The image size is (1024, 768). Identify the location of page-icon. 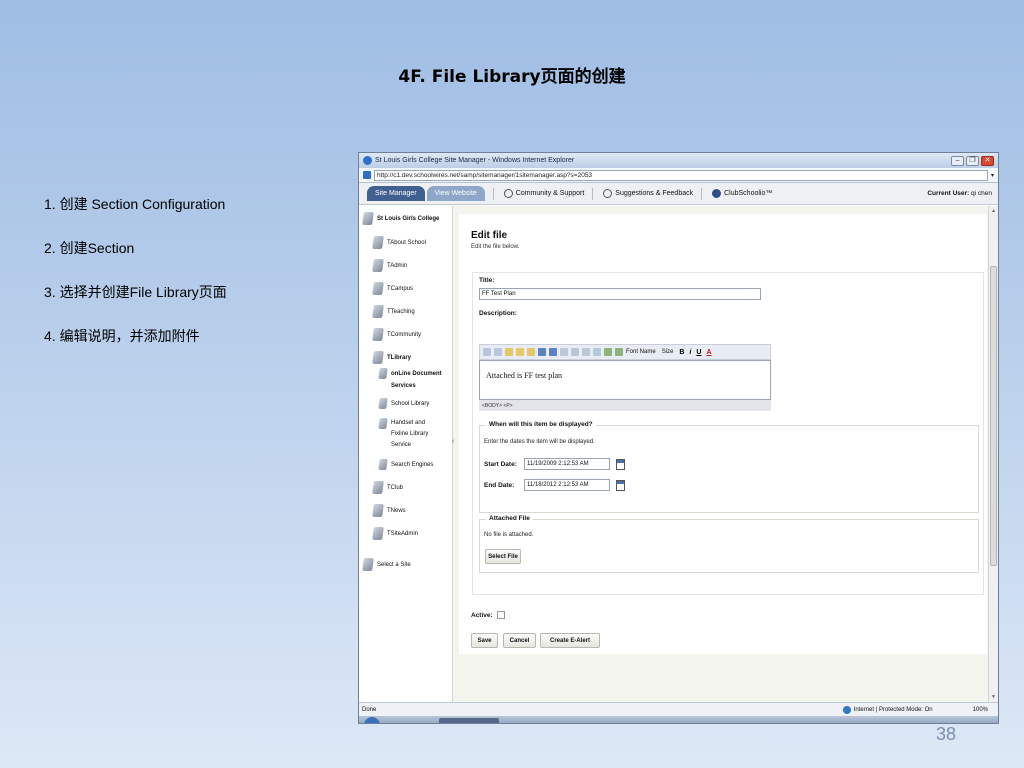
(367, 175).